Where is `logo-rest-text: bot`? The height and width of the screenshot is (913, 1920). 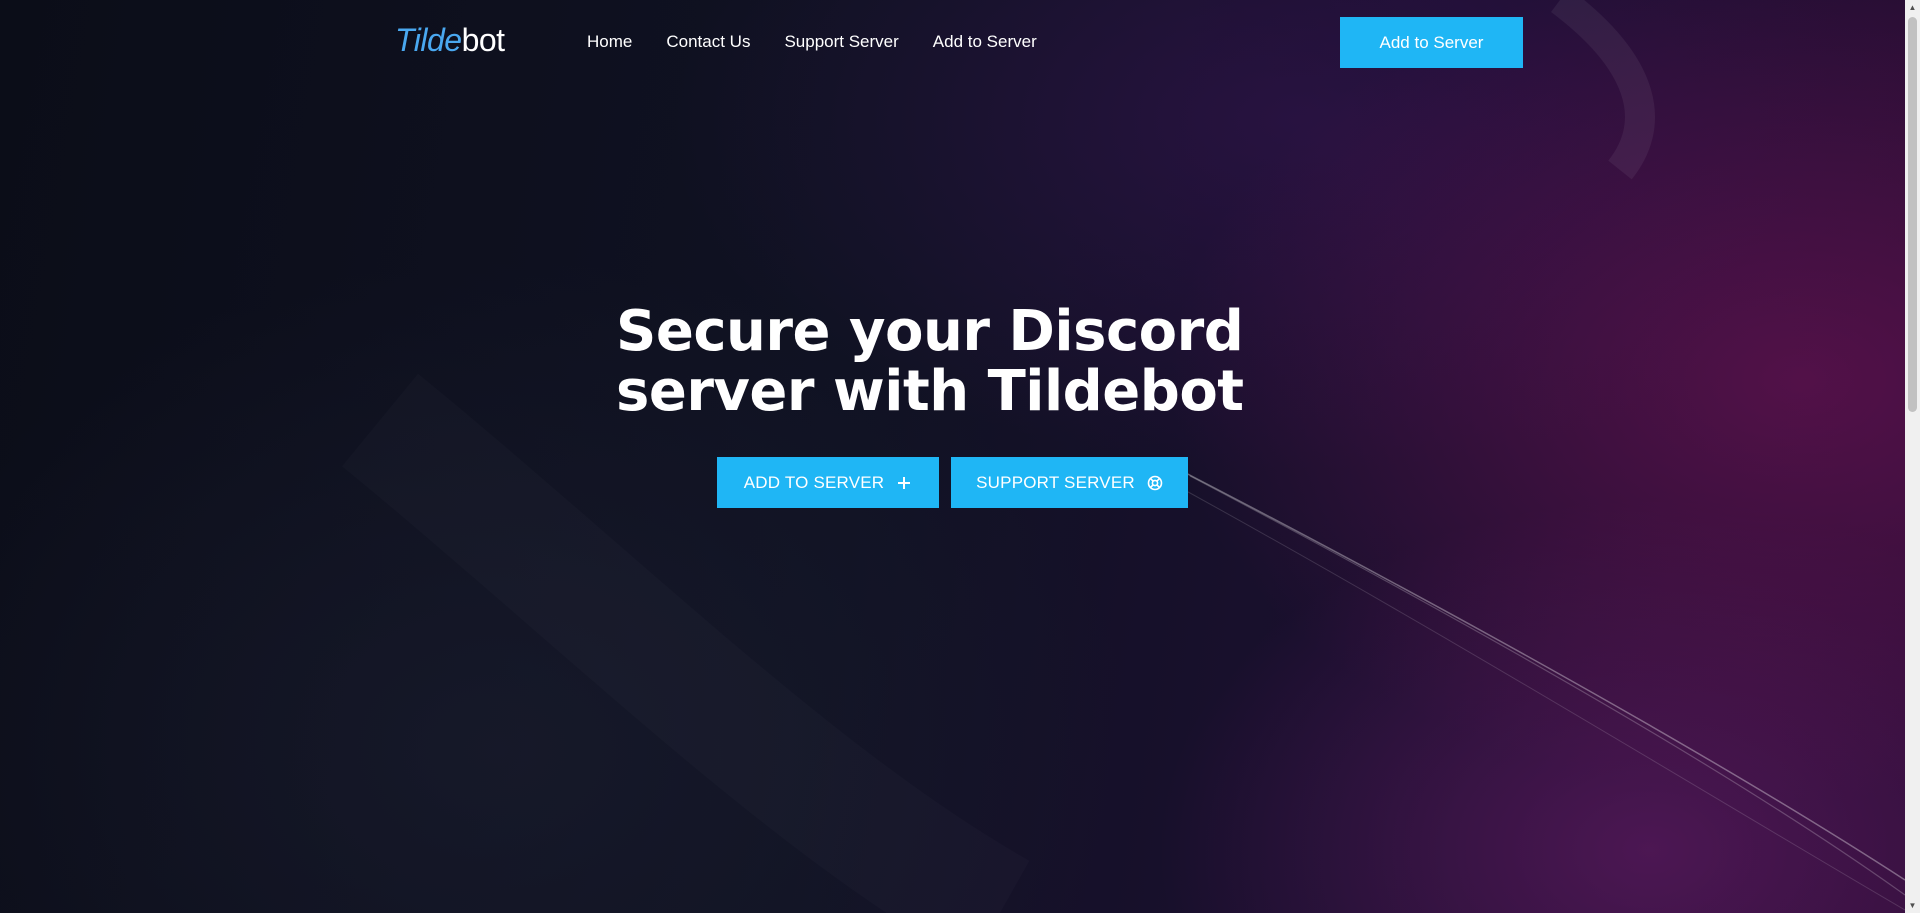
logo-rest-text: bot is located at coordinates (483, 40).